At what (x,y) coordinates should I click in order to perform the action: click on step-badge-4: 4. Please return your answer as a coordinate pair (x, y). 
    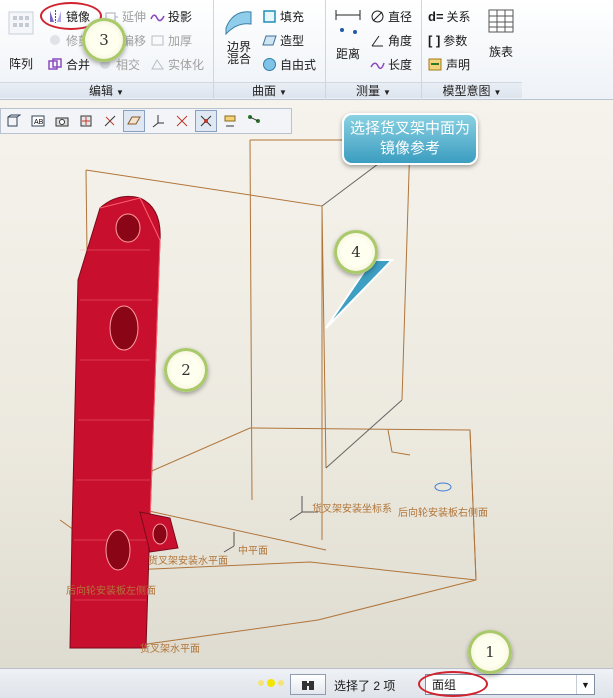
    Looking at the image, I should click on (356, 252).